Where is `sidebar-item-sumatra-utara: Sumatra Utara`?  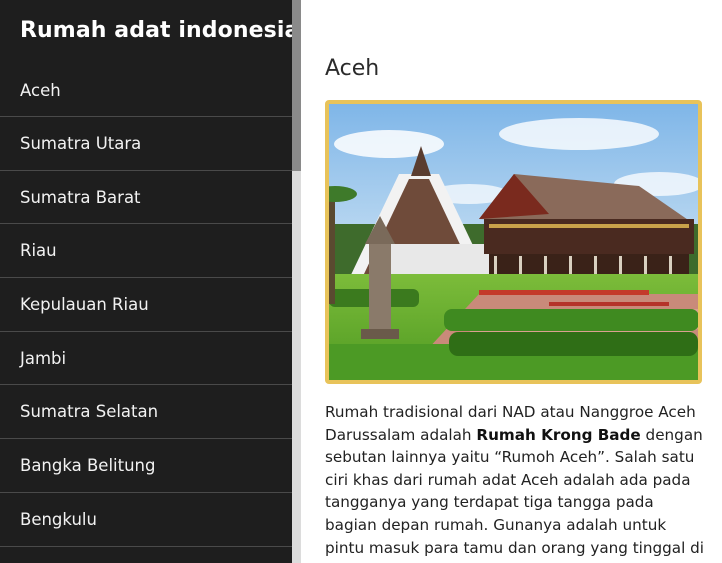
sidebar-item-sumatra-utara: Sumatra Utara is located at coordinates (146, 144).